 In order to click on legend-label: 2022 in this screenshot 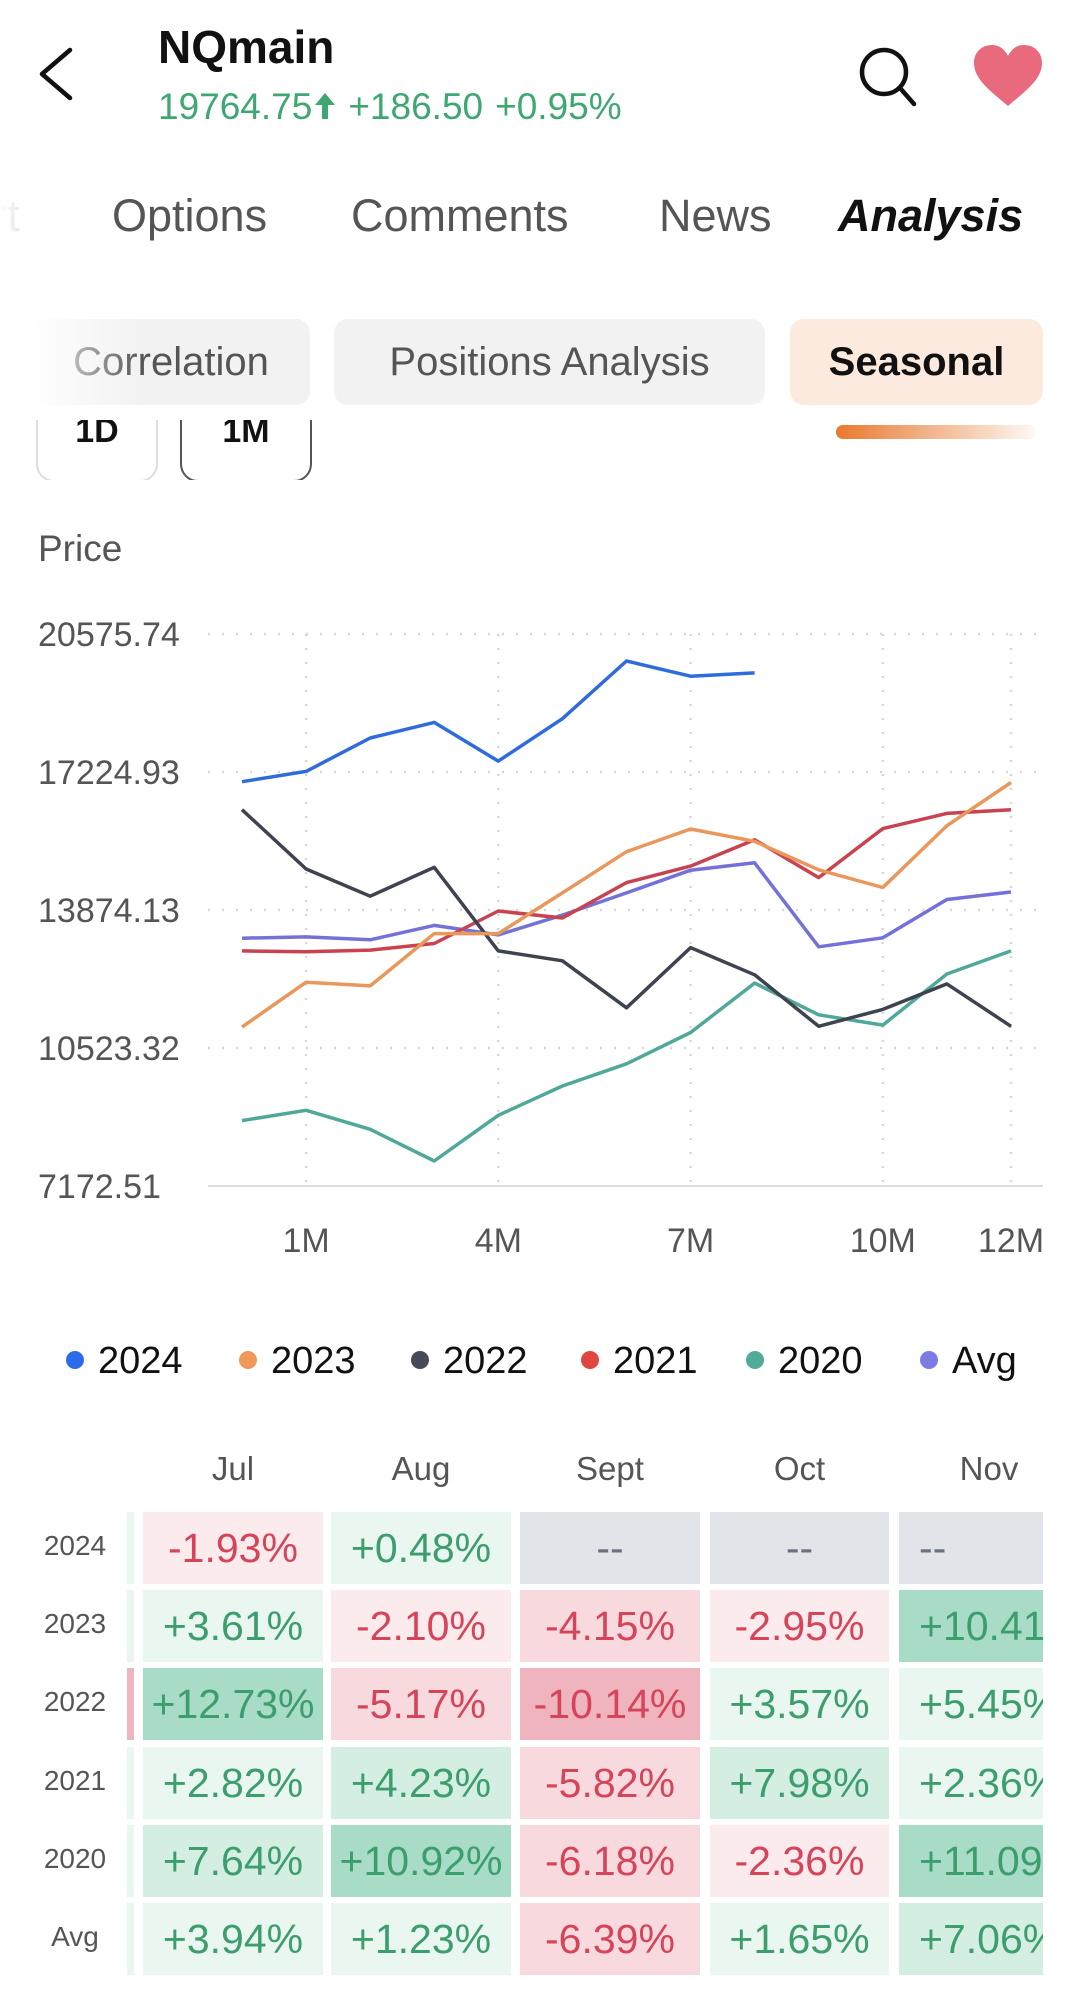, I will do `click(485, 1361)`.